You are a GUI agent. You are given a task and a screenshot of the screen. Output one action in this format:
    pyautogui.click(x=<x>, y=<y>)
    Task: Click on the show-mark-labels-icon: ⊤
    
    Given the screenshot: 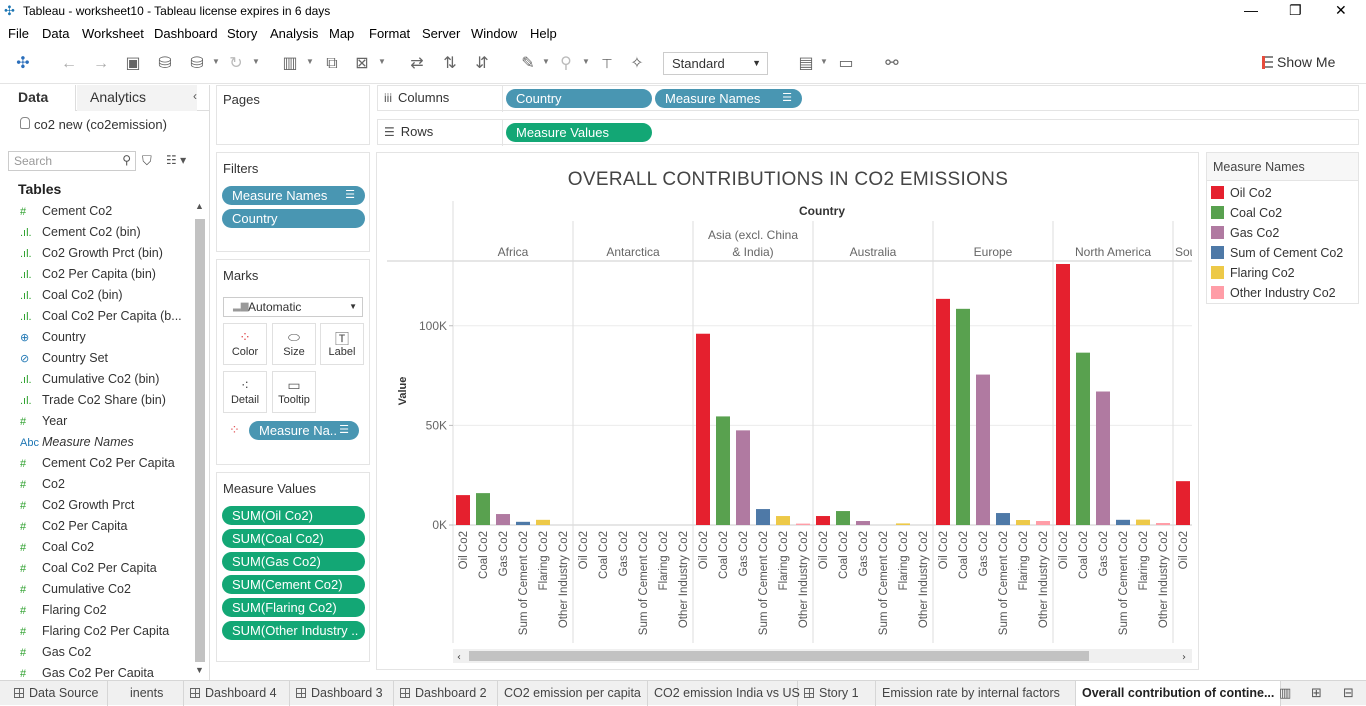 What is the action you would take?
    pyautogui.click(x=607, y=64)
    